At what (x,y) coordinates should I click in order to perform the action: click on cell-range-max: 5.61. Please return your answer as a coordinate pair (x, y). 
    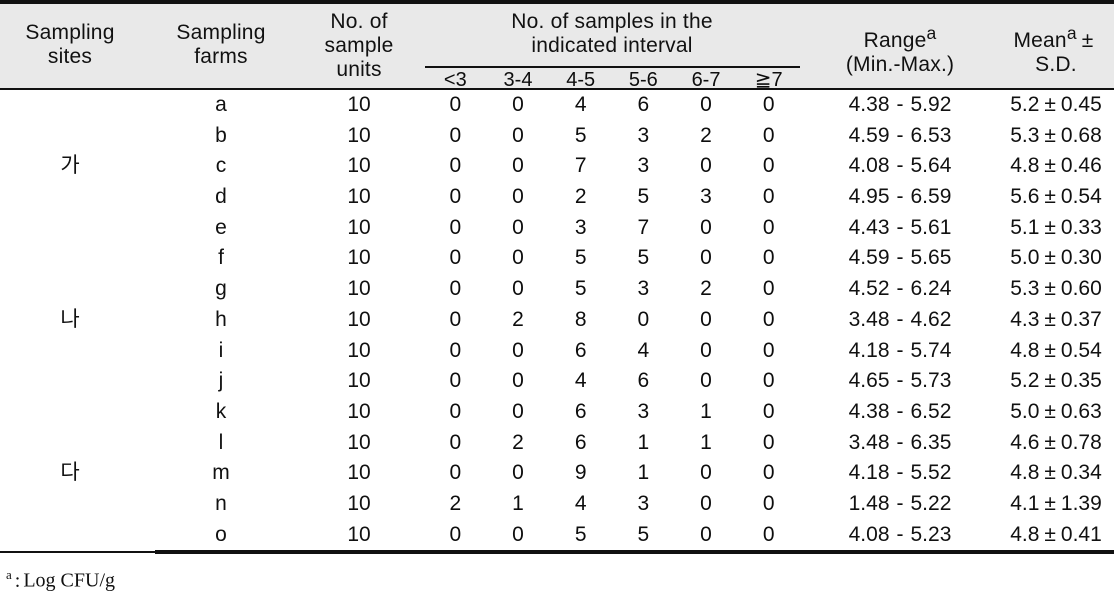
    Looking at the image, I should click on (931, 227).